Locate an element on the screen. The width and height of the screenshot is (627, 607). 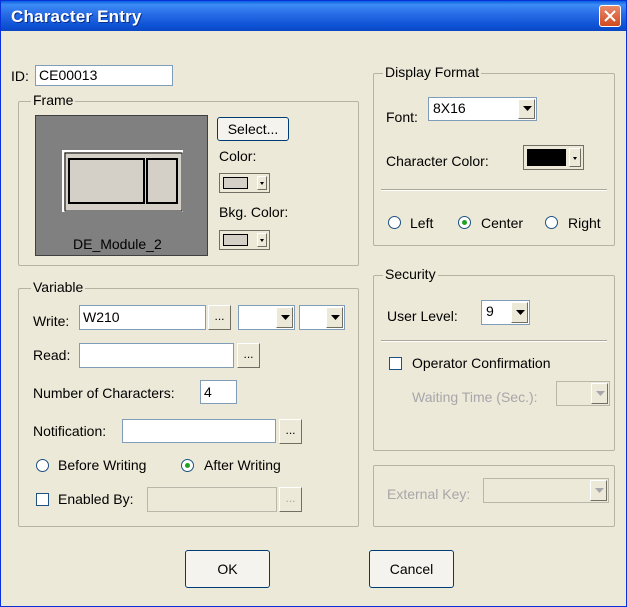
security-separator is located at coordinates (494, 341).